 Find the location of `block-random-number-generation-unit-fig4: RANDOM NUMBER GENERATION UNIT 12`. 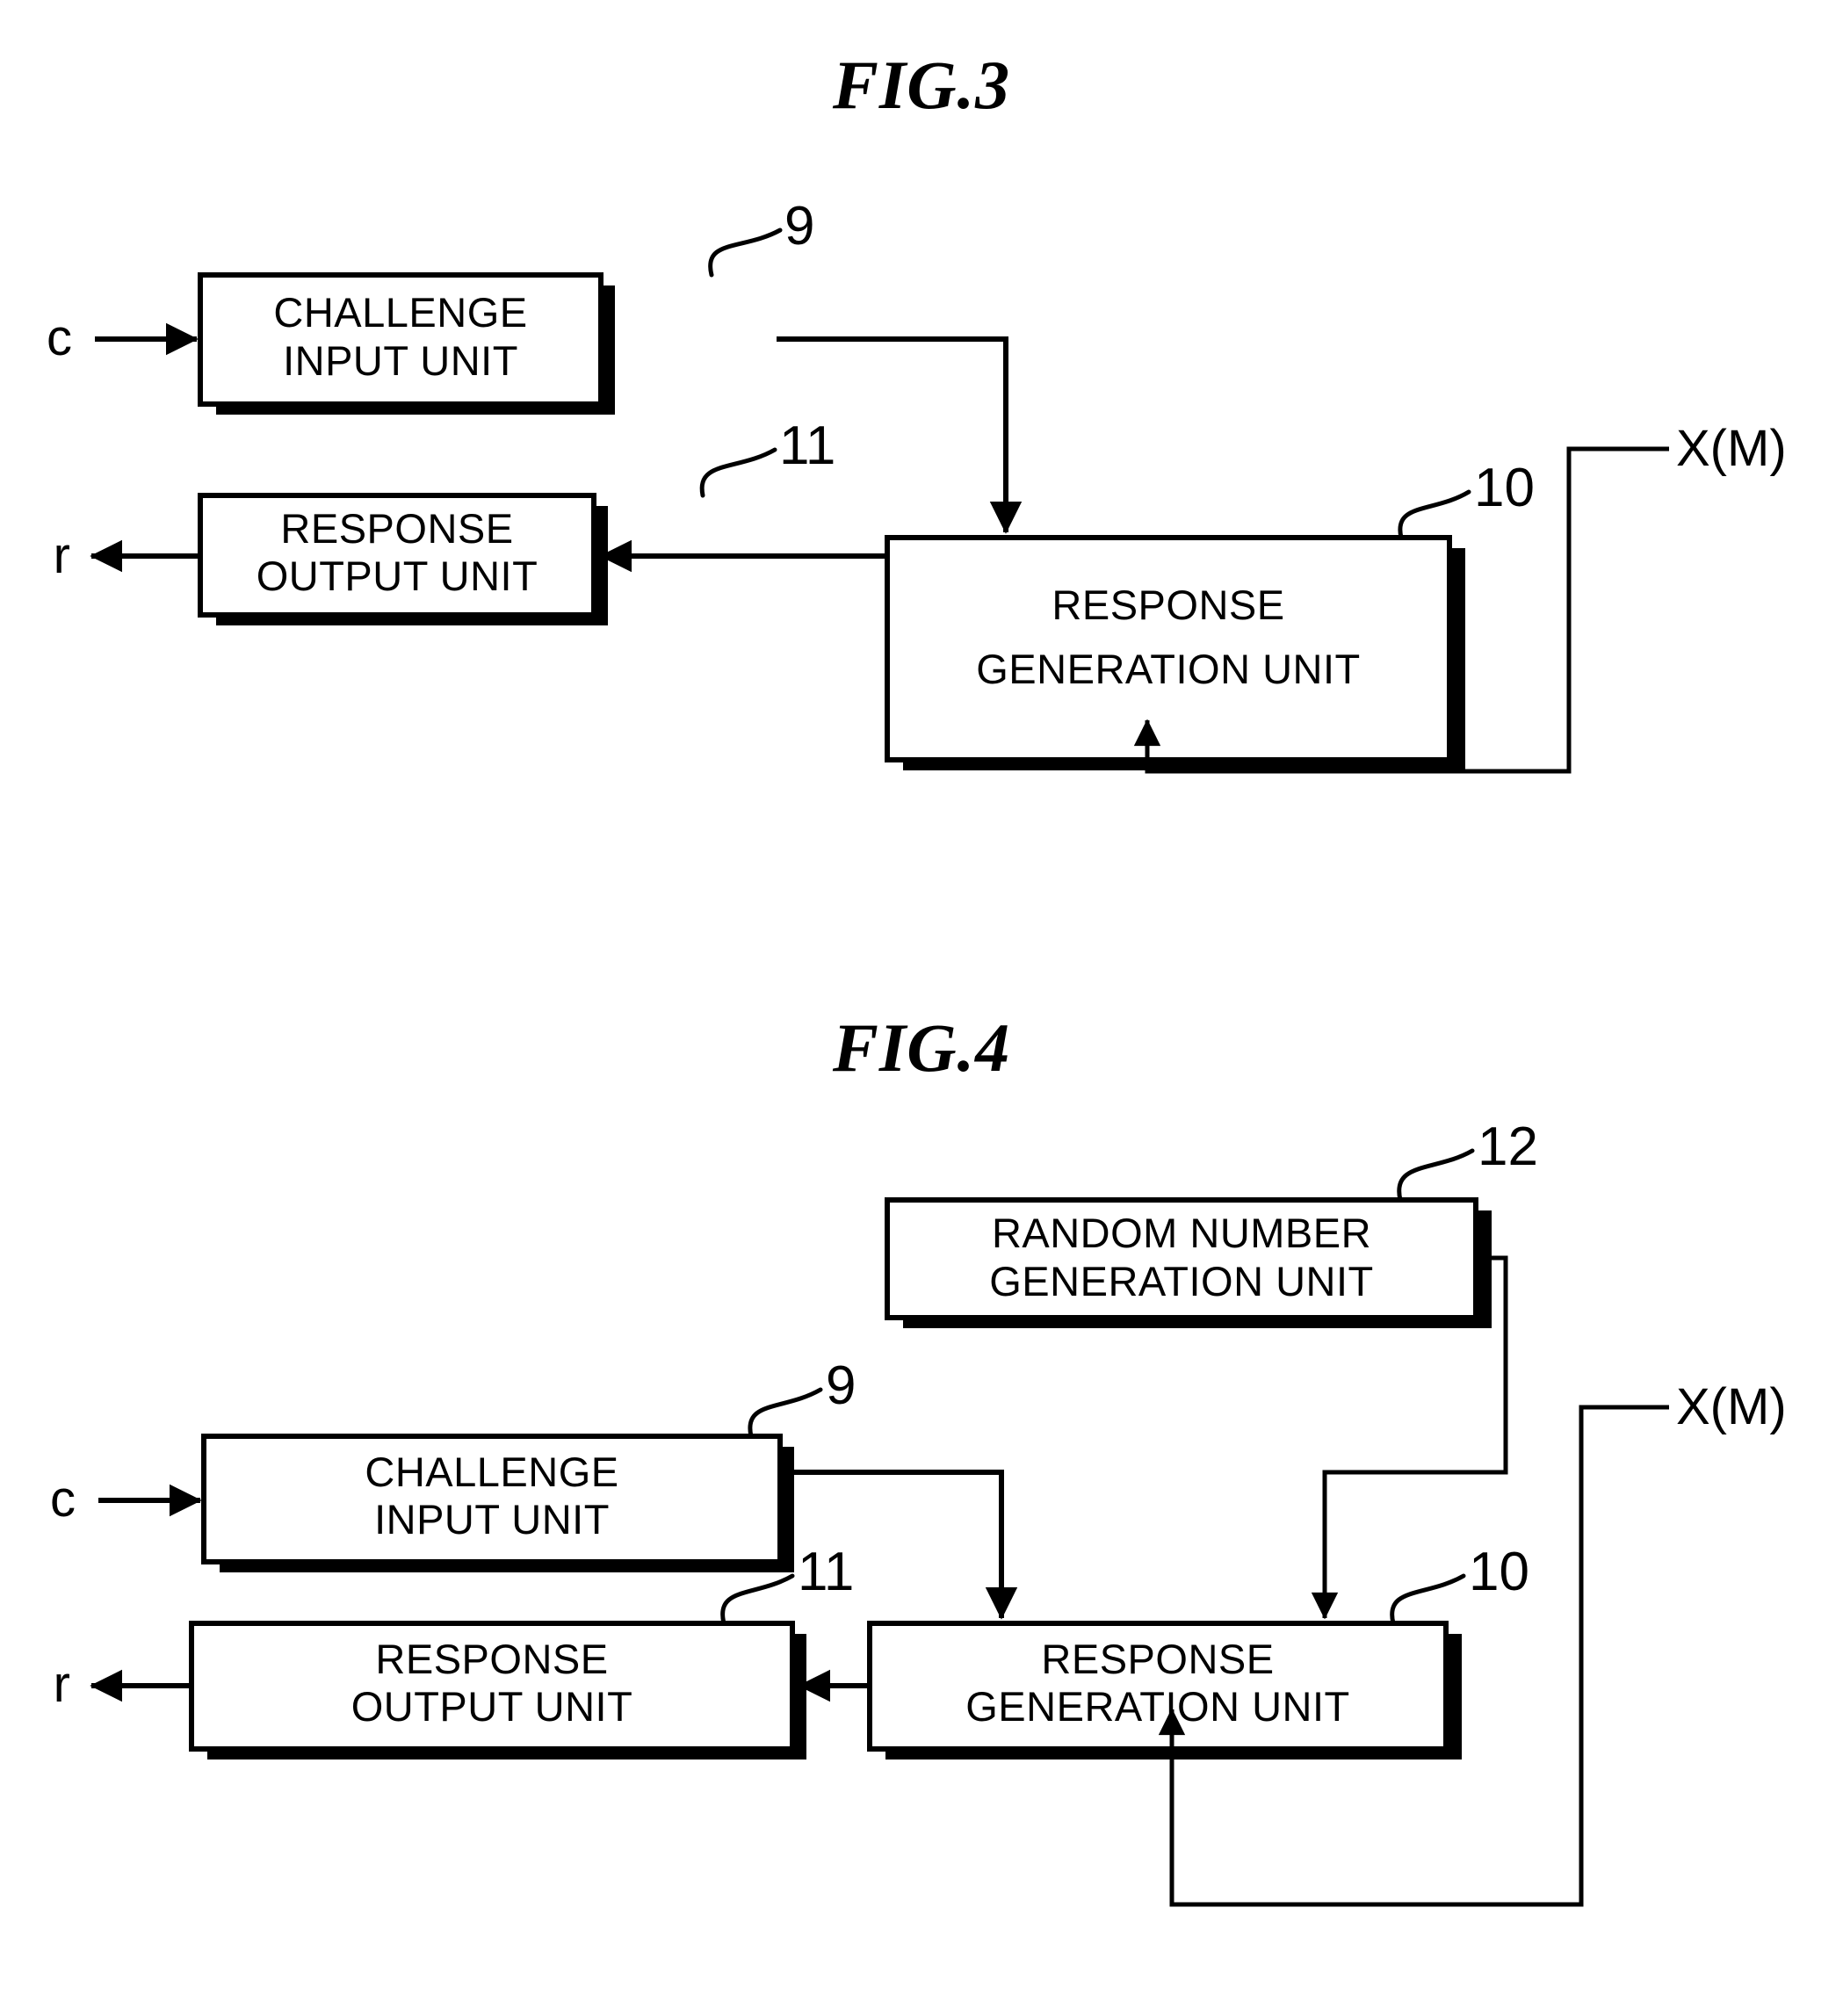

block-random-number-generation-unit-fig4: RANDOM NUMBER GENERATION UNIT 12 is located at coordinates (1211, 1222).